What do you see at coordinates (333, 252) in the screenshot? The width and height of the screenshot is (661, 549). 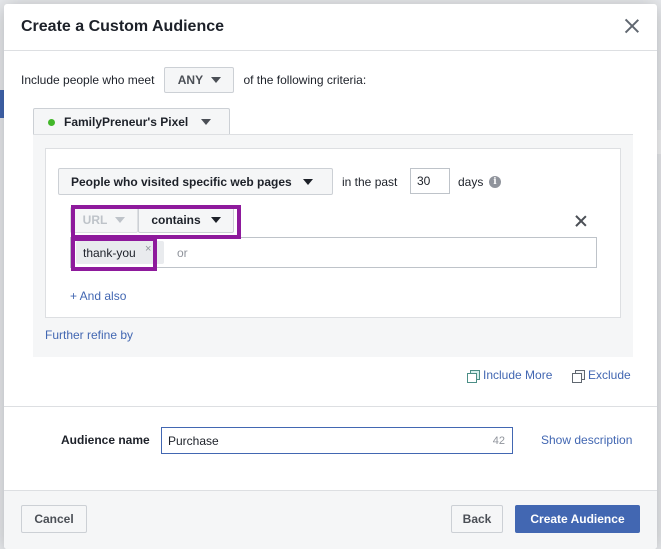 I see `url-token-input: thank-you × or` at bounding box center [333, 252].